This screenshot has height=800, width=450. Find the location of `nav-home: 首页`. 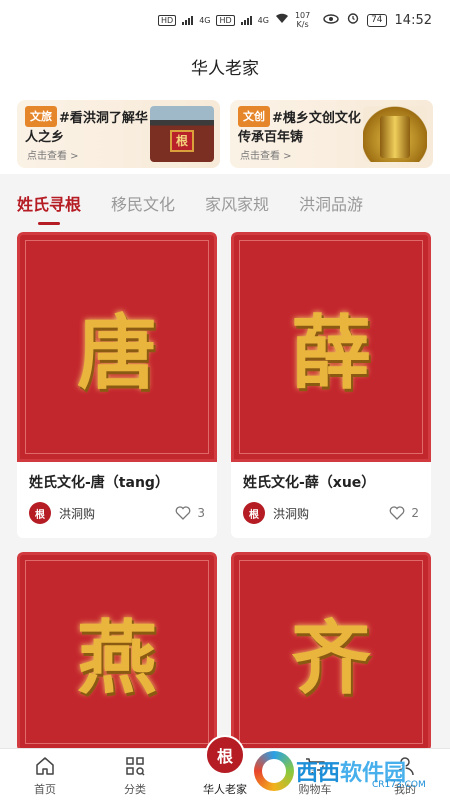

nav-home: 首页 is located at coordinates (45, 774).